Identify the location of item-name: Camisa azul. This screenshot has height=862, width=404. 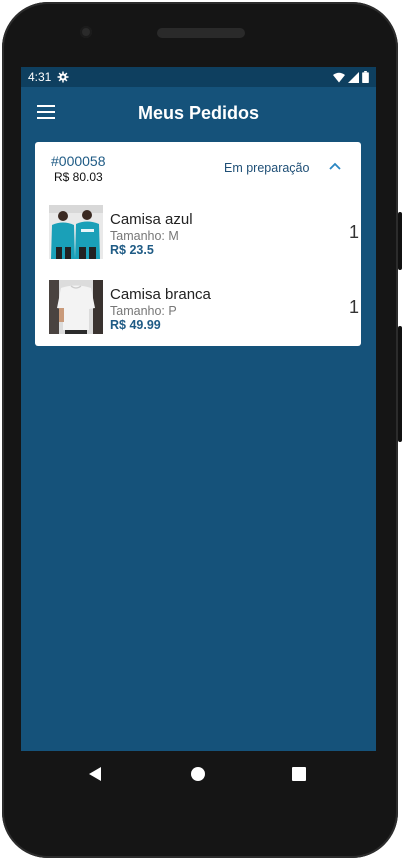
(151, 219).